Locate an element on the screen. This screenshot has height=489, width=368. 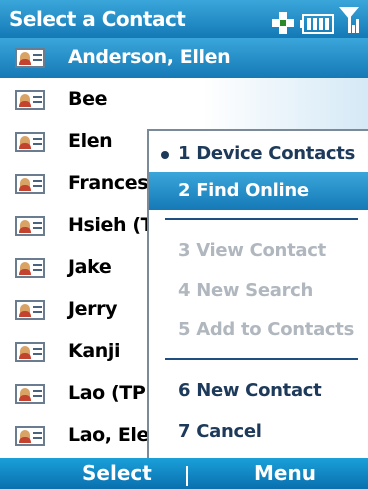
contact-name: Frances is located at coordinates (108, 183).